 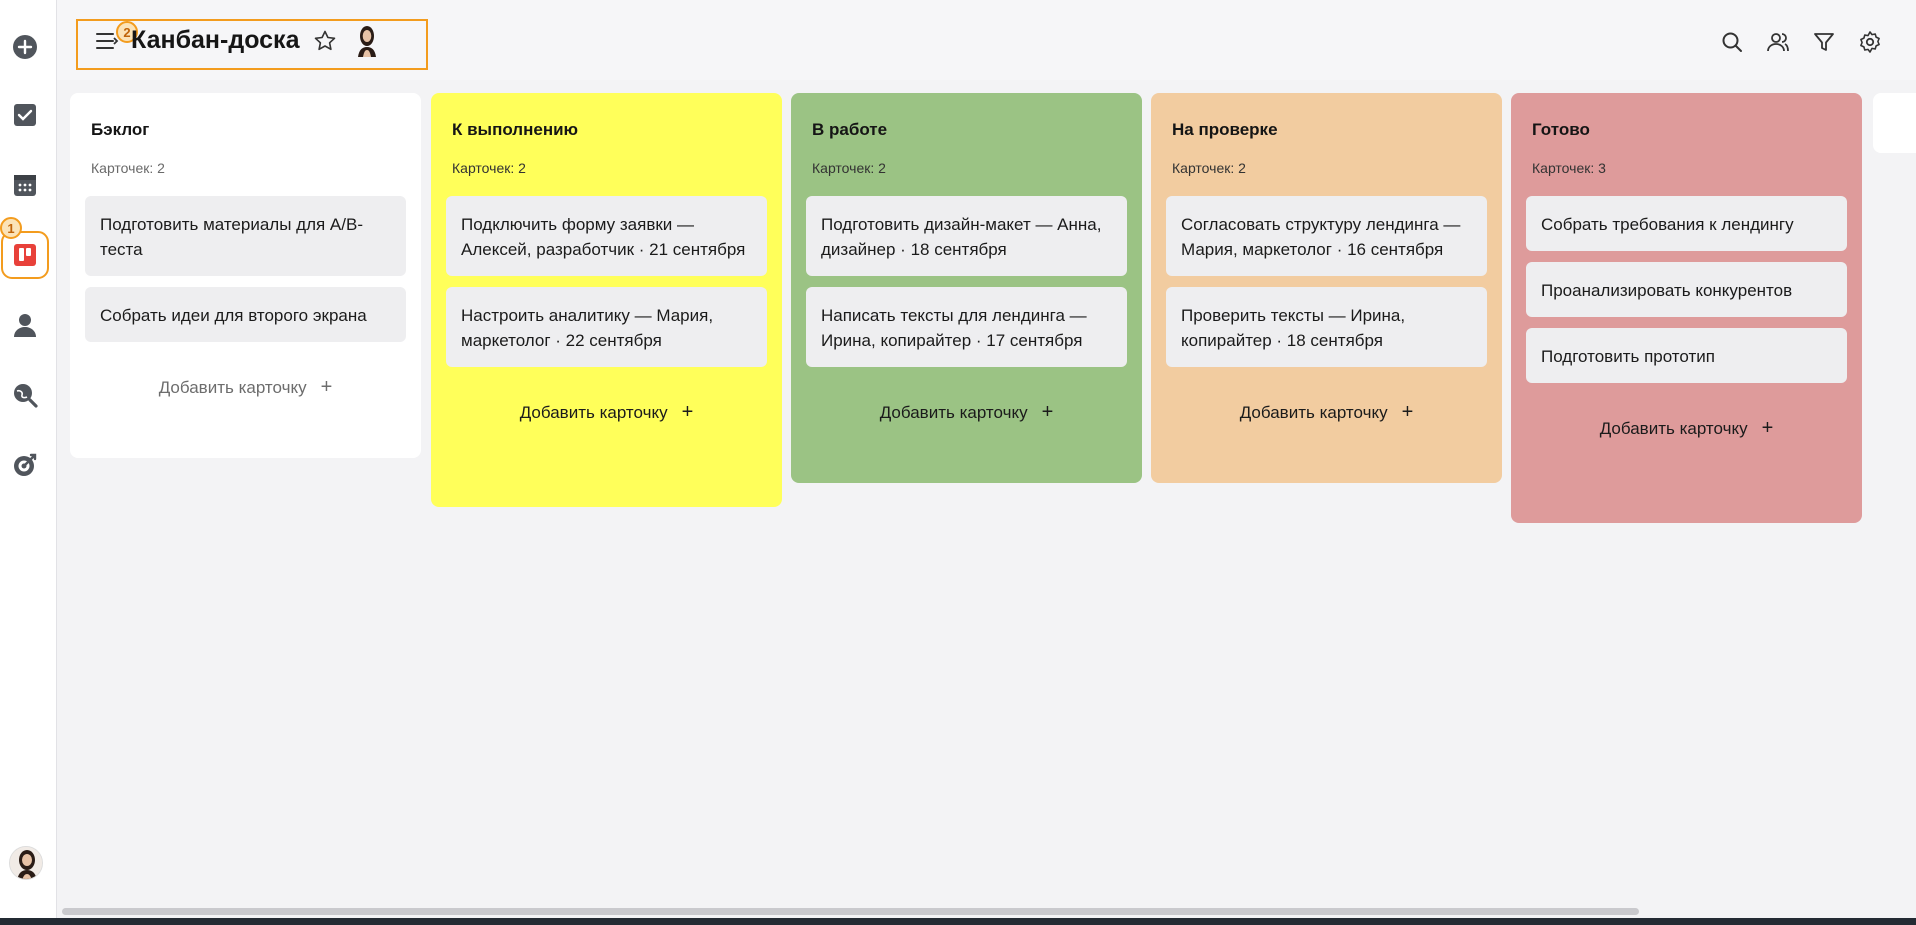 What do you see at coordinates (25, 325) in the screenshot?
I see `user-icon` at bounding box center [25, 325].